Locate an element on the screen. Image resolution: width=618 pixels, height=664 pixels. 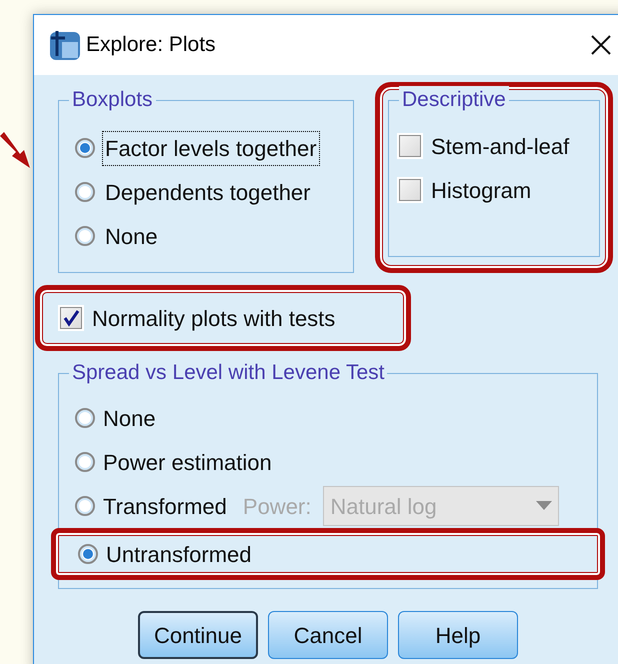
option-label: Transformed is located at coordinates (165, 506).